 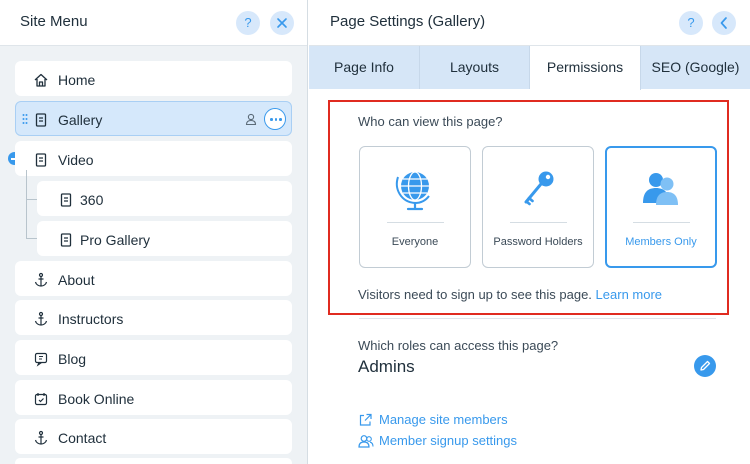 What do you see at coordinates (153, 357) in the screenshot?
I see `menu-item-blog: Blog` at bounding box center [153, 357].